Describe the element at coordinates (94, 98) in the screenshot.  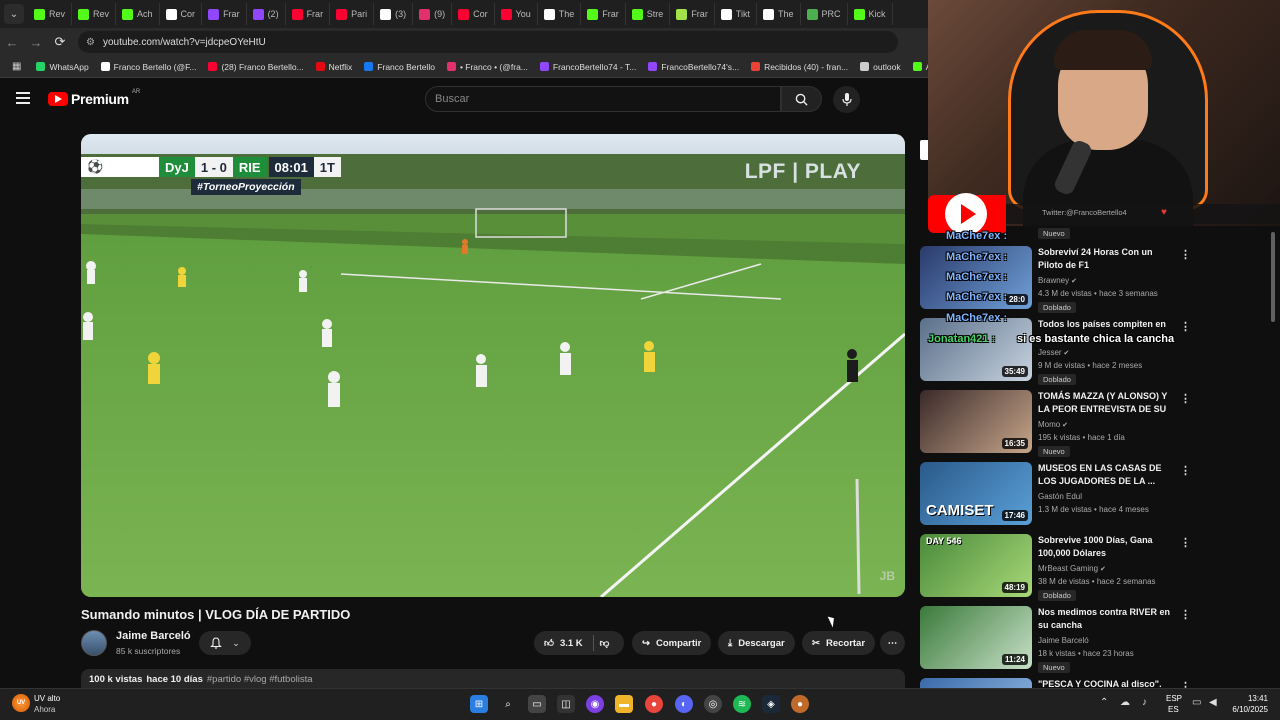
I see `youtube-premium-logo: Premium AR` at that location.